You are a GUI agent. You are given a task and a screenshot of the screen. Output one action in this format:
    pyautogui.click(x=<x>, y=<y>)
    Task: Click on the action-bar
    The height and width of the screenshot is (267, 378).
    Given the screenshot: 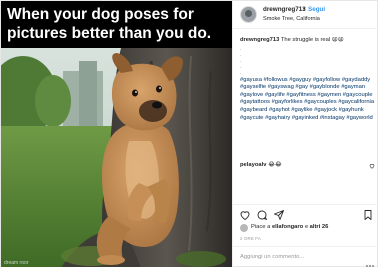 What is the action you would take?
    pyautogui.click(x=305, y=214)
    